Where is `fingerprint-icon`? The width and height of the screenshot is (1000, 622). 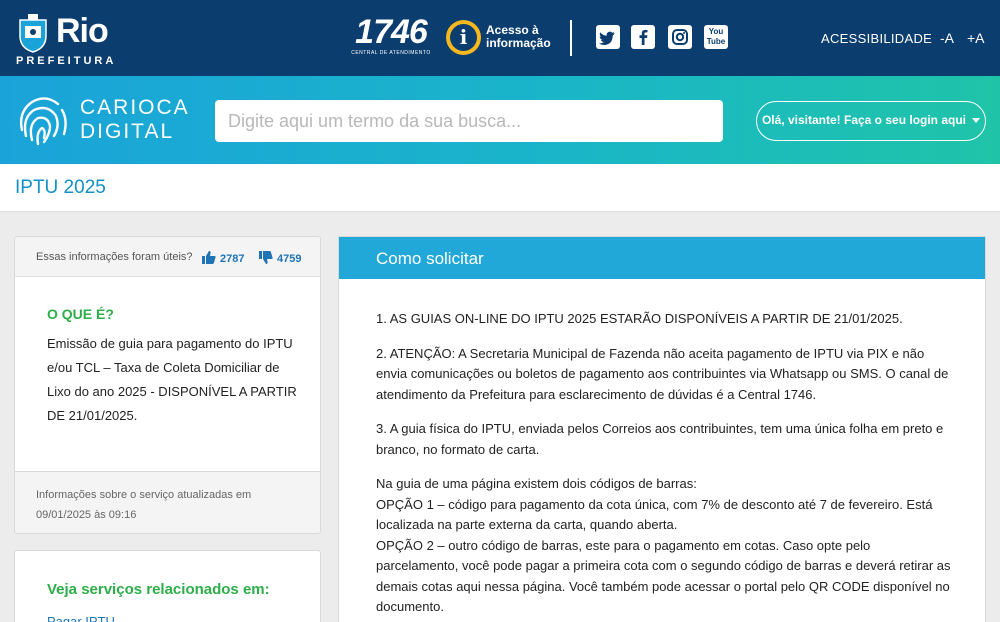
fingerprint-icon is located at coordinates (43, 121).